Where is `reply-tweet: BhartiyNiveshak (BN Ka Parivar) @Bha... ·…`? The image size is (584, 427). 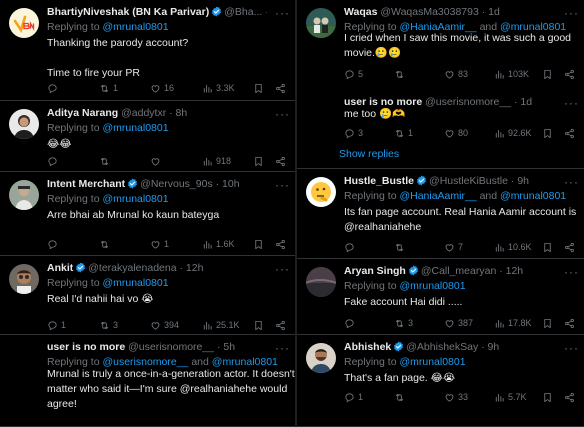 reply-tweet: BhartiyNiveshak (BN Ka Parivar) @Bha... ·… is located at coordinates (147, 50).